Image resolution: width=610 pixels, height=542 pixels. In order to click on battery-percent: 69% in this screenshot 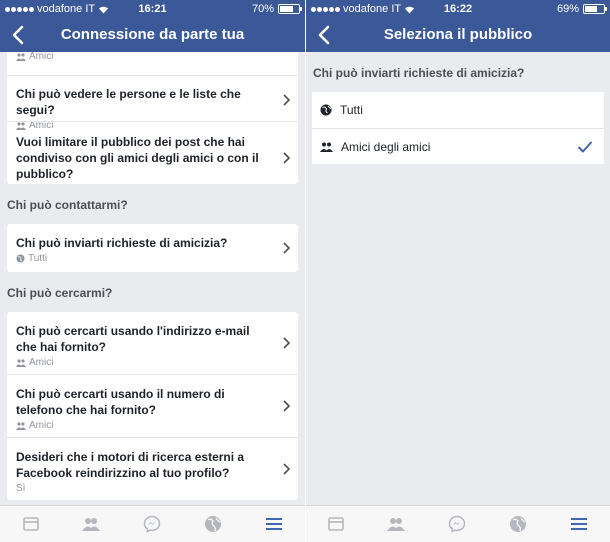, I will do `click(567, 9)`.